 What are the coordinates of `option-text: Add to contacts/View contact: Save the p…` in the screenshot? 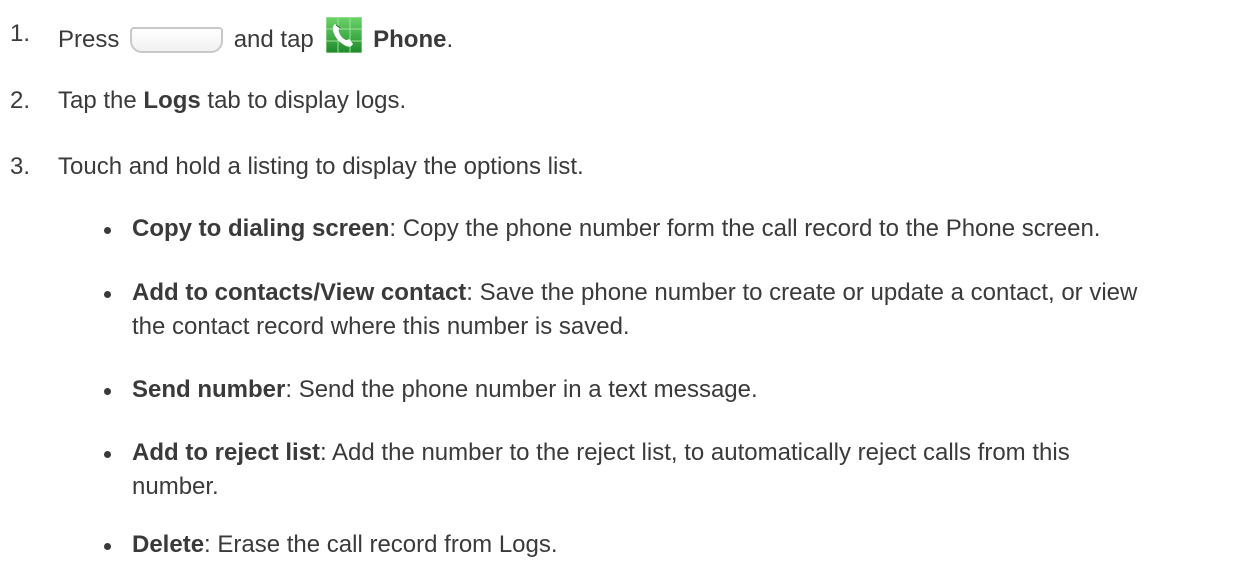 It's located at (642, 310).